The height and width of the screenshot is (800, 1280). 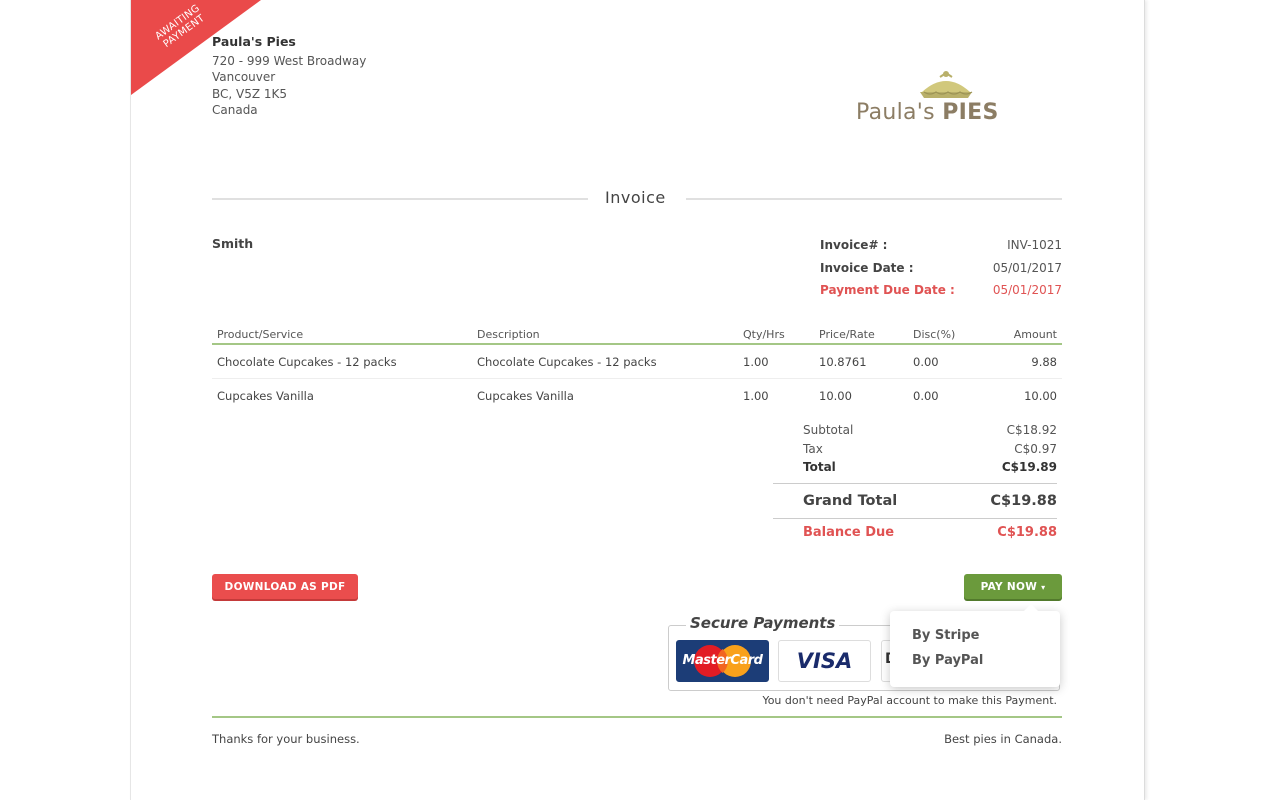 I want to click on title-divider-left, so click(x=400, y=199).